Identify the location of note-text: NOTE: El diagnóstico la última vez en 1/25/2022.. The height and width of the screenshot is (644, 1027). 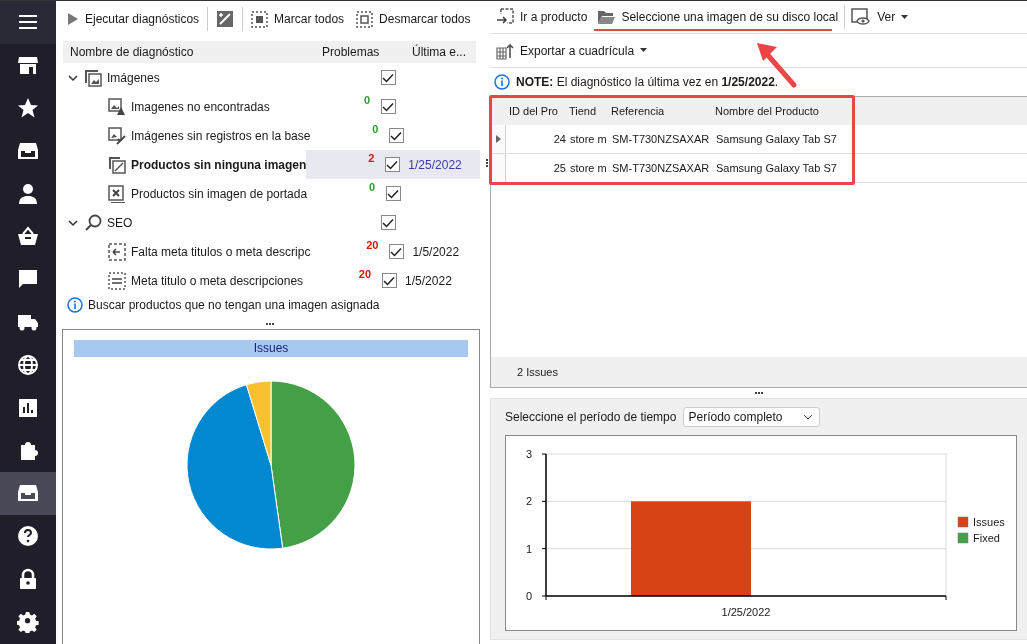
(647, 82).